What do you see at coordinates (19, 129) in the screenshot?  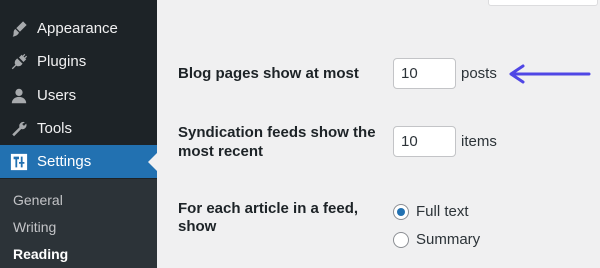 I see `wrench-icon` at bounding box center [19, 129].